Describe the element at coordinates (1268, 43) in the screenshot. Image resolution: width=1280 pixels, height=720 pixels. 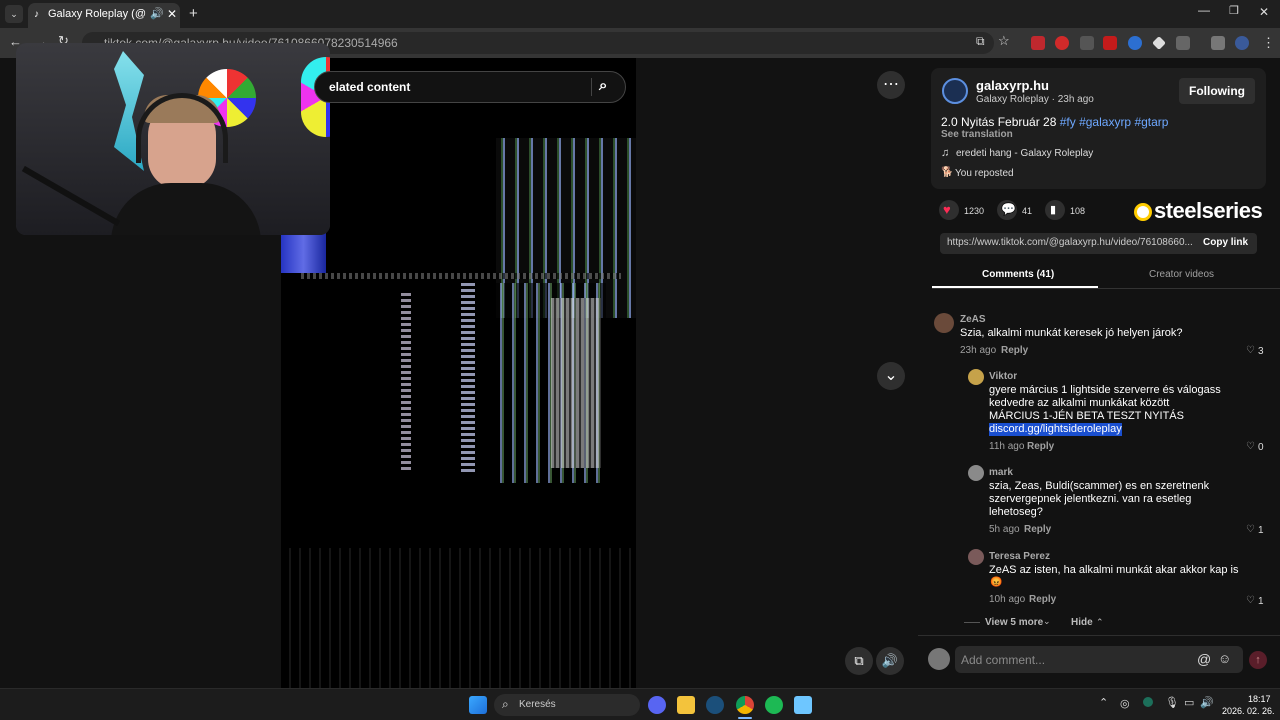
I see `menu-icon: ⋮` at that location.